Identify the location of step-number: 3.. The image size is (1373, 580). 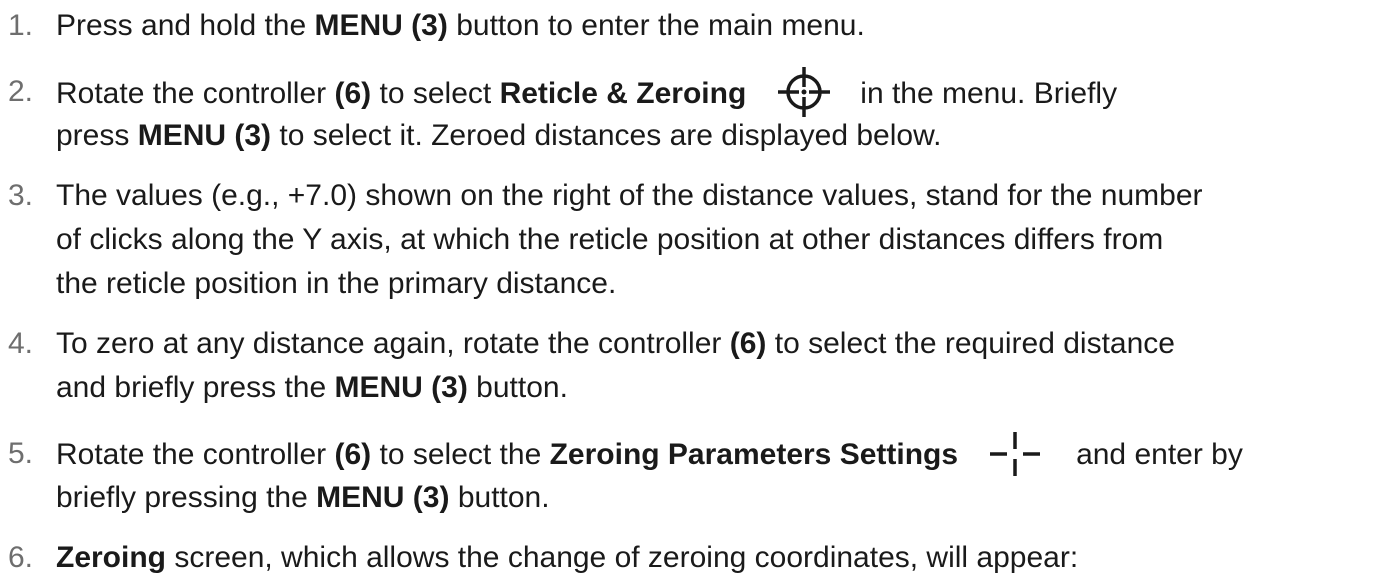
(21, 195).